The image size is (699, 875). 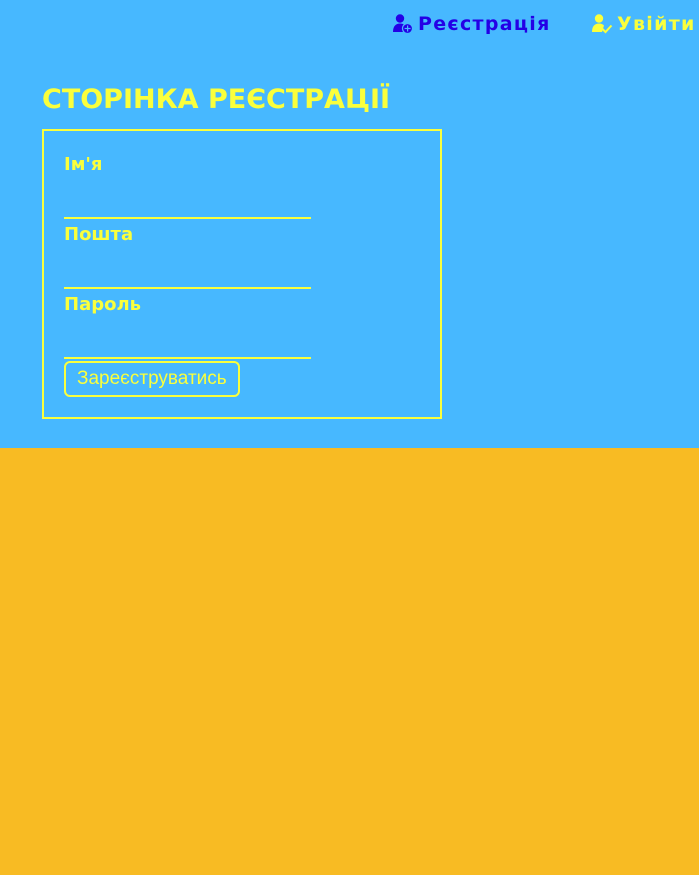 I want to click on register-submit-button: Зареєструватись, so click(x=152, y=379).